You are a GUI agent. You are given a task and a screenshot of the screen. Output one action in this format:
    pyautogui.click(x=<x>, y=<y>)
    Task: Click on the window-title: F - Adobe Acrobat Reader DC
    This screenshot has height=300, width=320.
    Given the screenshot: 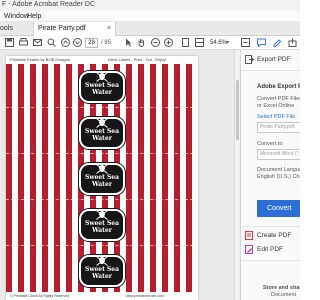 What is the action you would take?
    pyautogui.click(x=48, y=4)
    